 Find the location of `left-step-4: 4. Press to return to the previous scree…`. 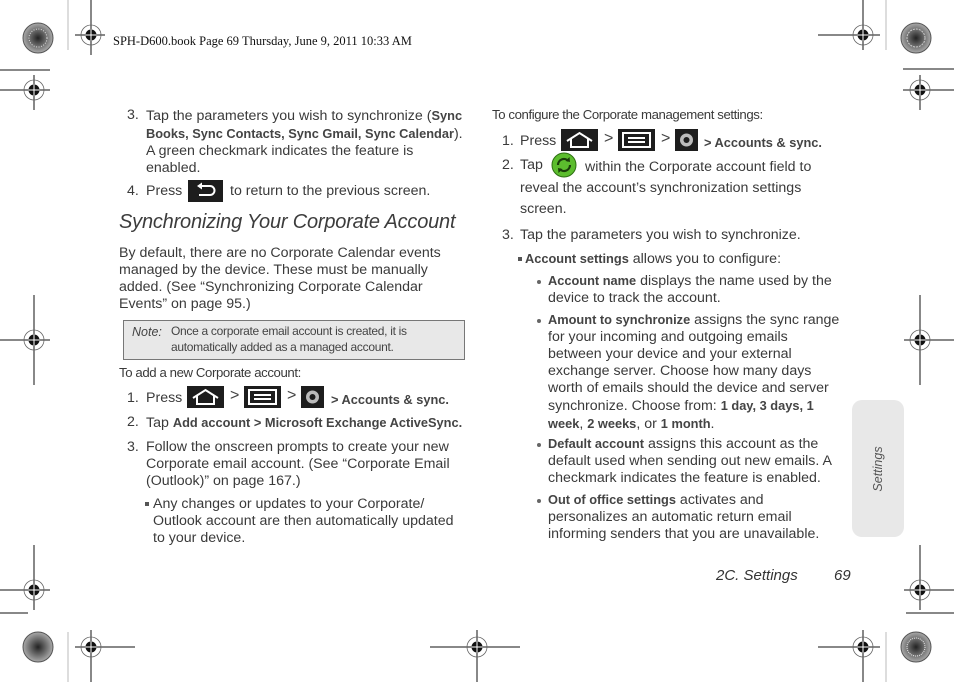

left-step-4: 4. Press to return to the previous scree… is located at coordinates (299, 192).